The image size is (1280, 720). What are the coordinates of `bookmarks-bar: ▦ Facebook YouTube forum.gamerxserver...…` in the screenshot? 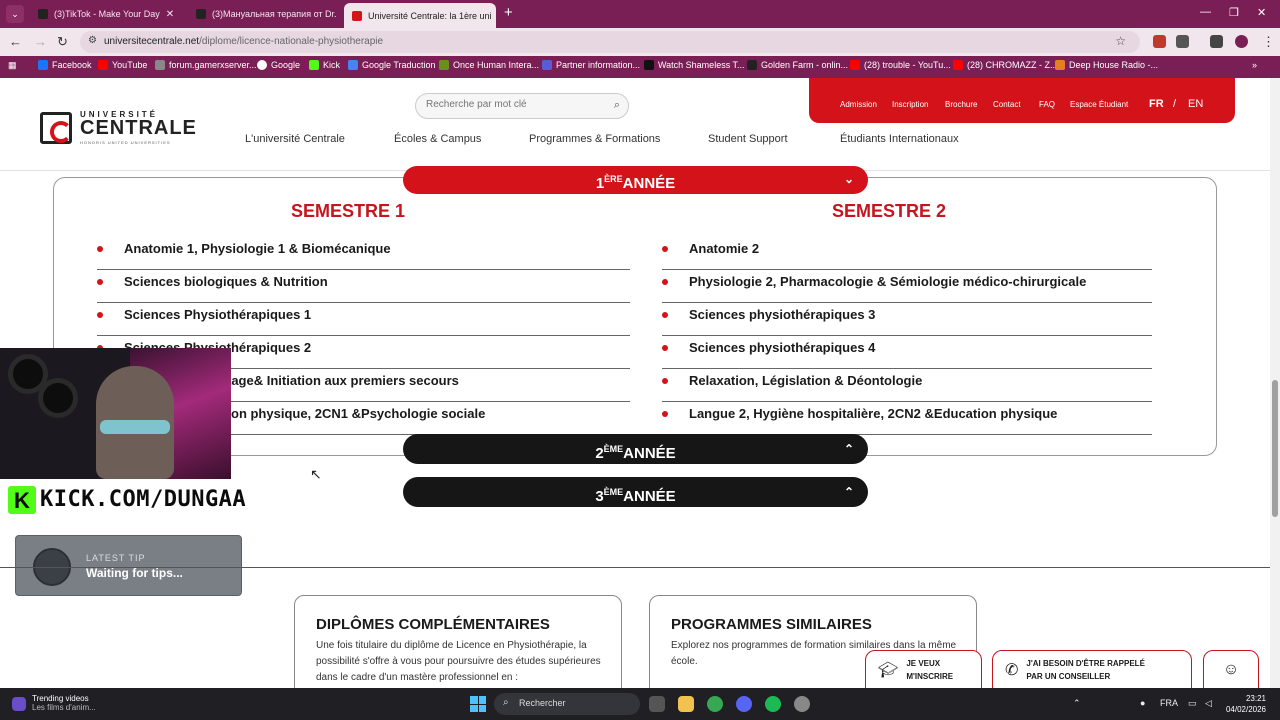 It's located at (640, 67).